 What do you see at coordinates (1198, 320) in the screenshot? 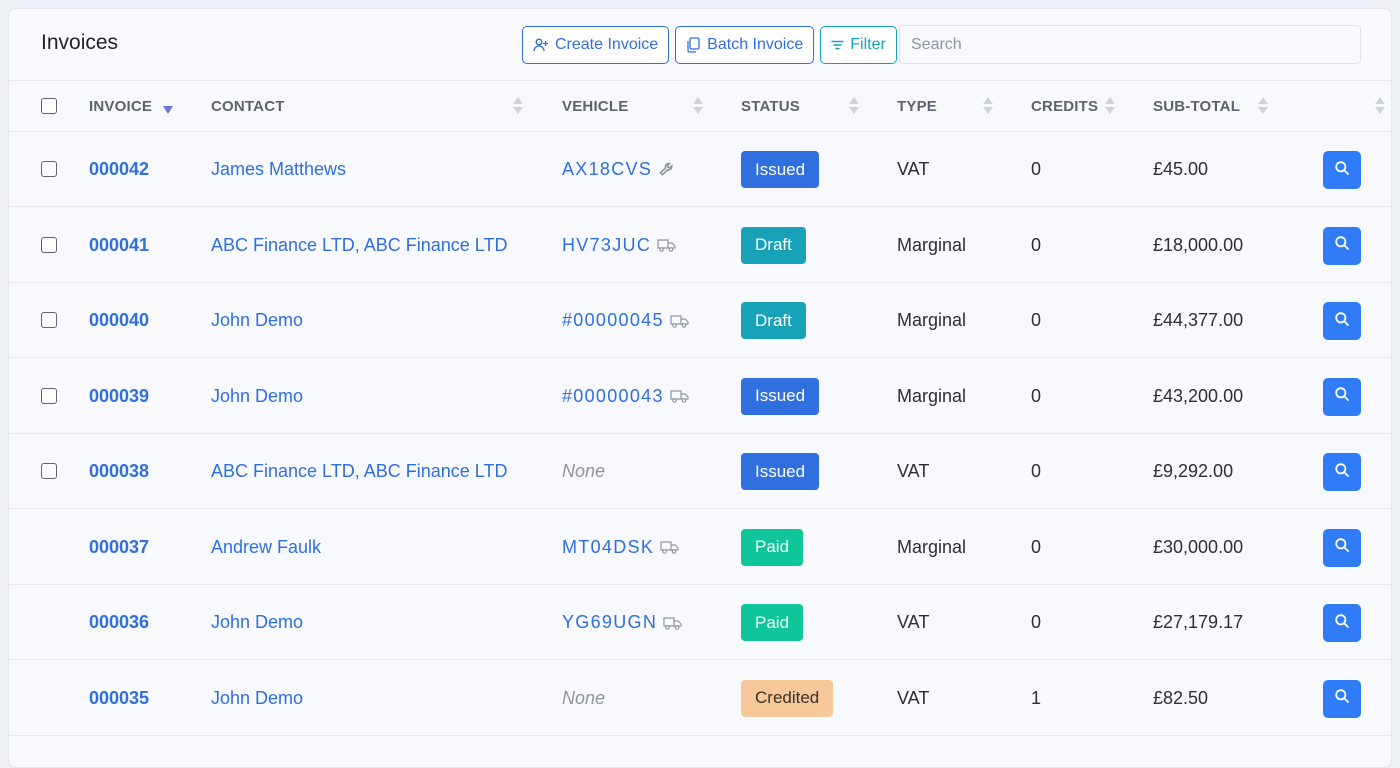
I see `subtotal-value: £44,377.00` at bounding box center [1198, 320].